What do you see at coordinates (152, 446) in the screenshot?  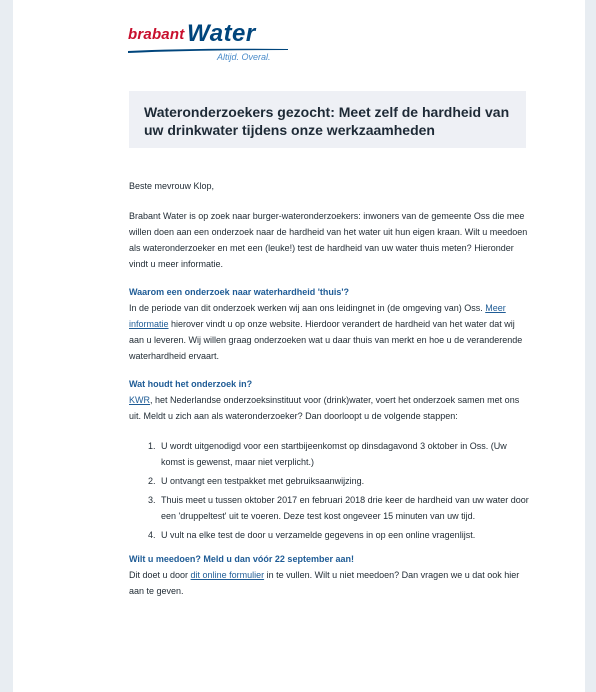 I see `step-number: 1.` at bounding box center [152, 446].